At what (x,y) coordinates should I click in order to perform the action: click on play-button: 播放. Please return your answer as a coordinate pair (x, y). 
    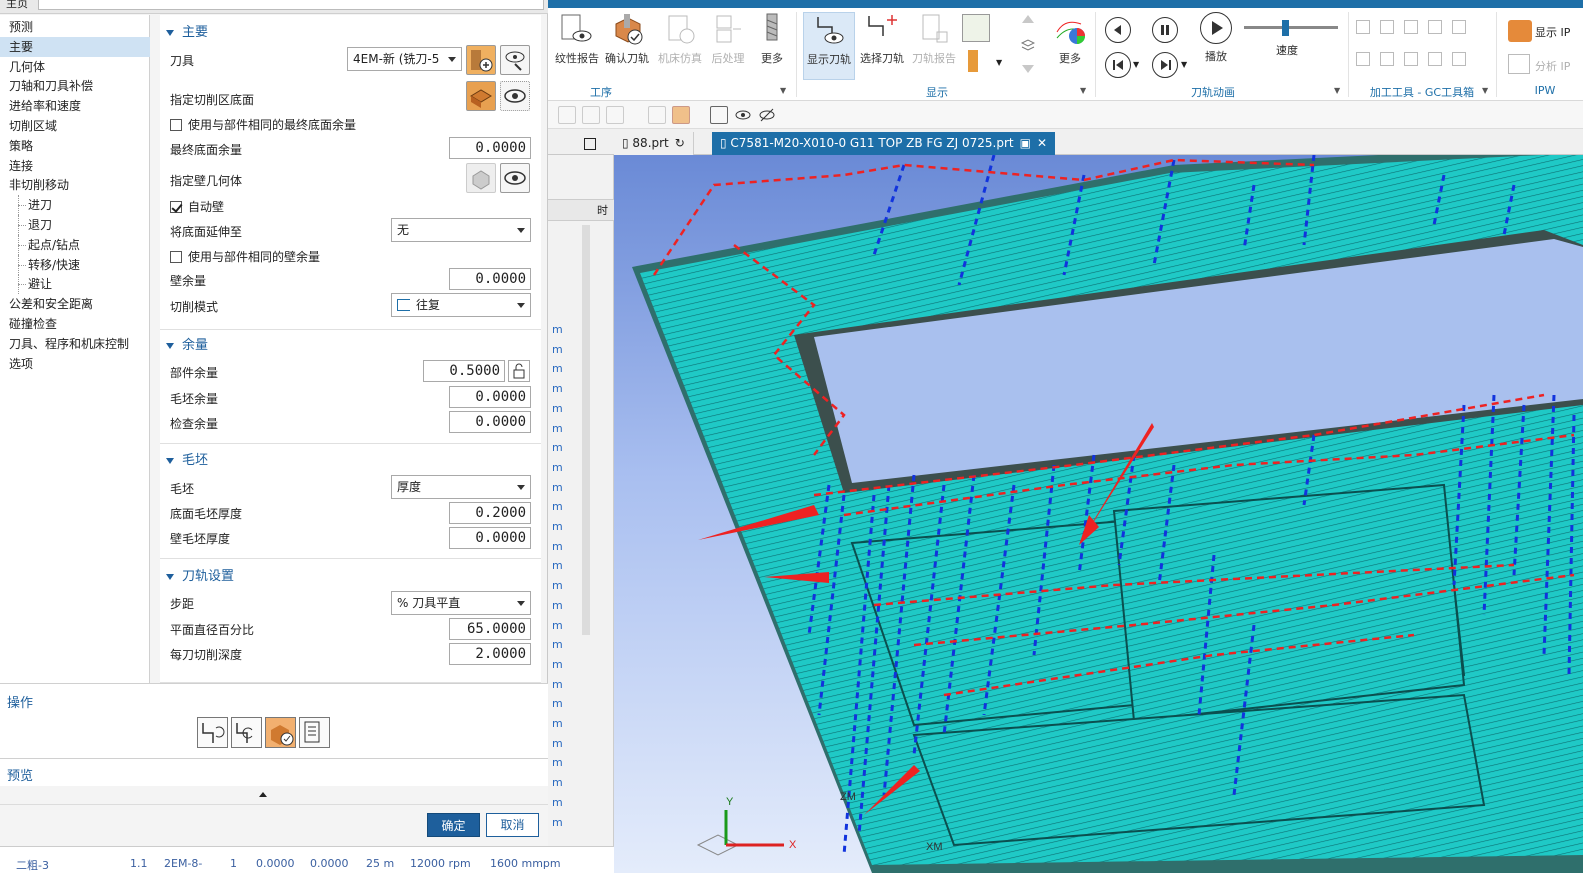
    Looking at the image, I should click on (1216, 46).